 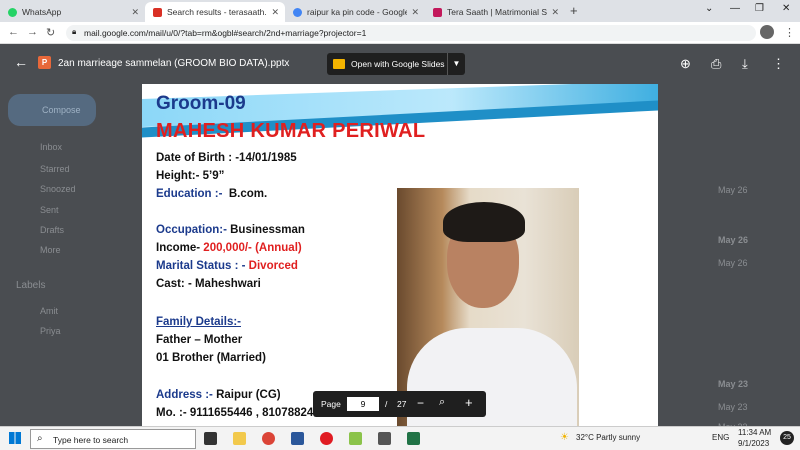 I want to click on taskbar-search: ⌕ Type here to search, so click(x=113, y=439).